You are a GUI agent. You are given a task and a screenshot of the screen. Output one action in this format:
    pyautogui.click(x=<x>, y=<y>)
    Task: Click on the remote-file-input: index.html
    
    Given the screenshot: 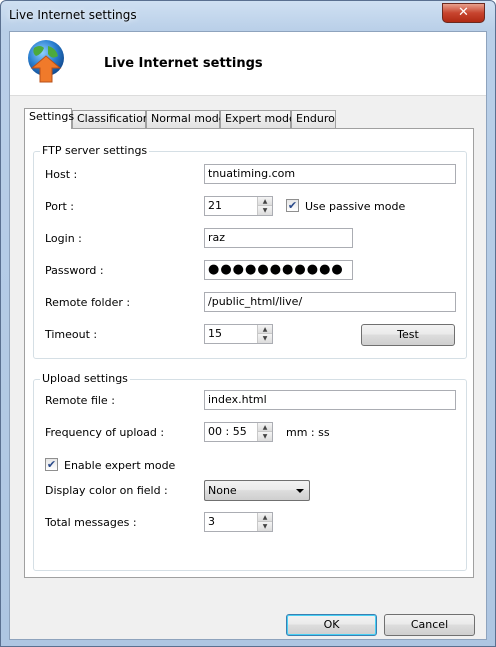 What is the action you would take?
    pyautogui.click(x=330, y=400)
    